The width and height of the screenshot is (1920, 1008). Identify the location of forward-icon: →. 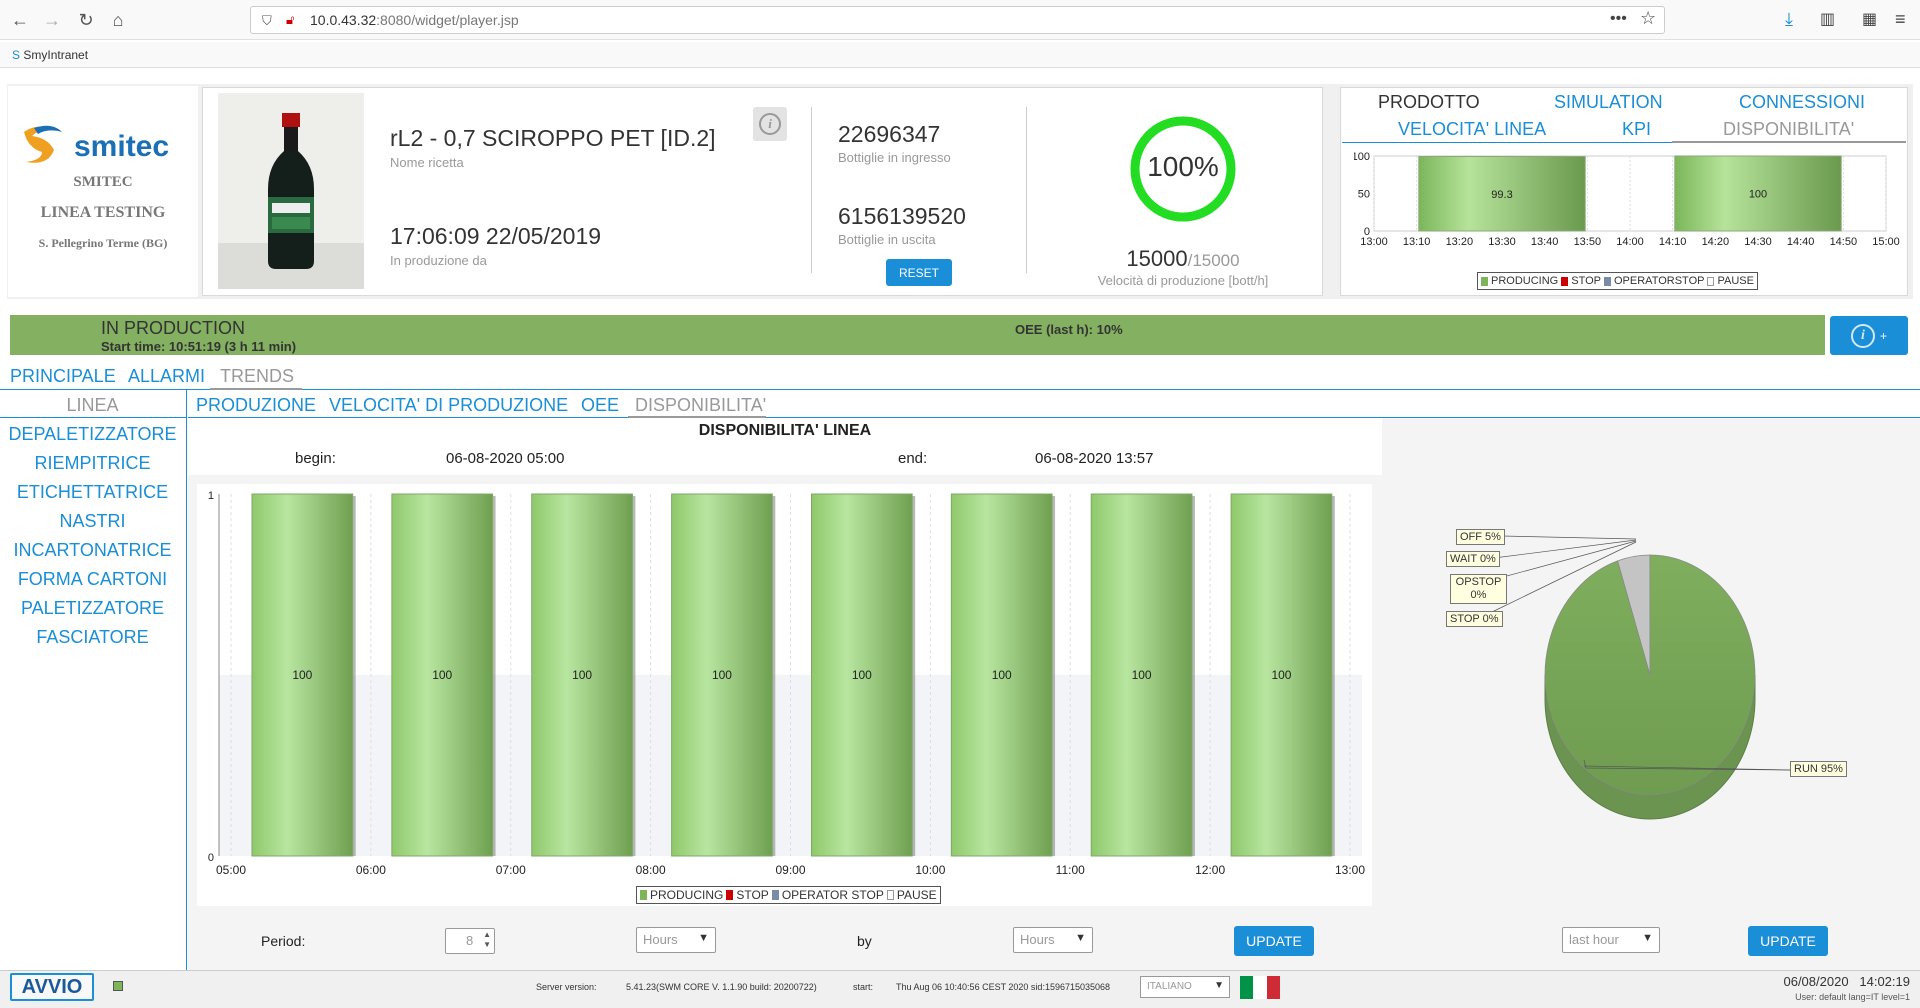
(52, 20).